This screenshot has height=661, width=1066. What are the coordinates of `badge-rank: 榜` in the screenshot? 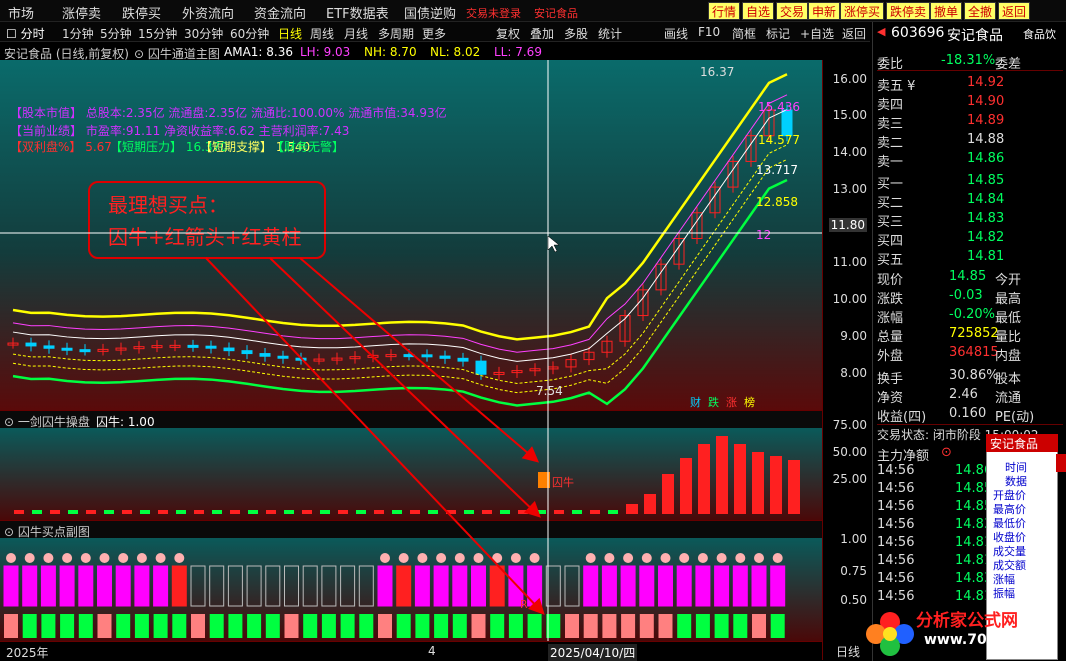 It's located at (749, 402).